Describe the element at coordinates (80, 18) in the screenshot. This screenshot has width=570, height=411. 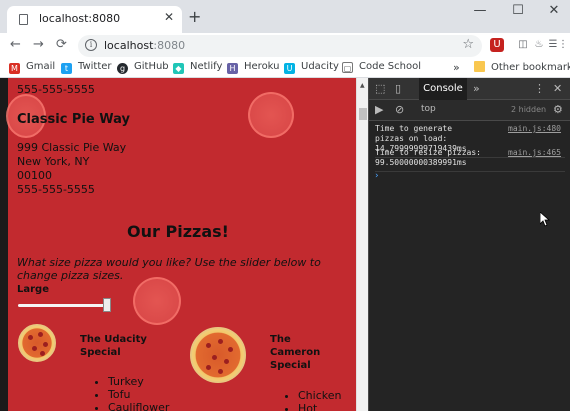
I see `tab-title: localhost:8080` at that location.